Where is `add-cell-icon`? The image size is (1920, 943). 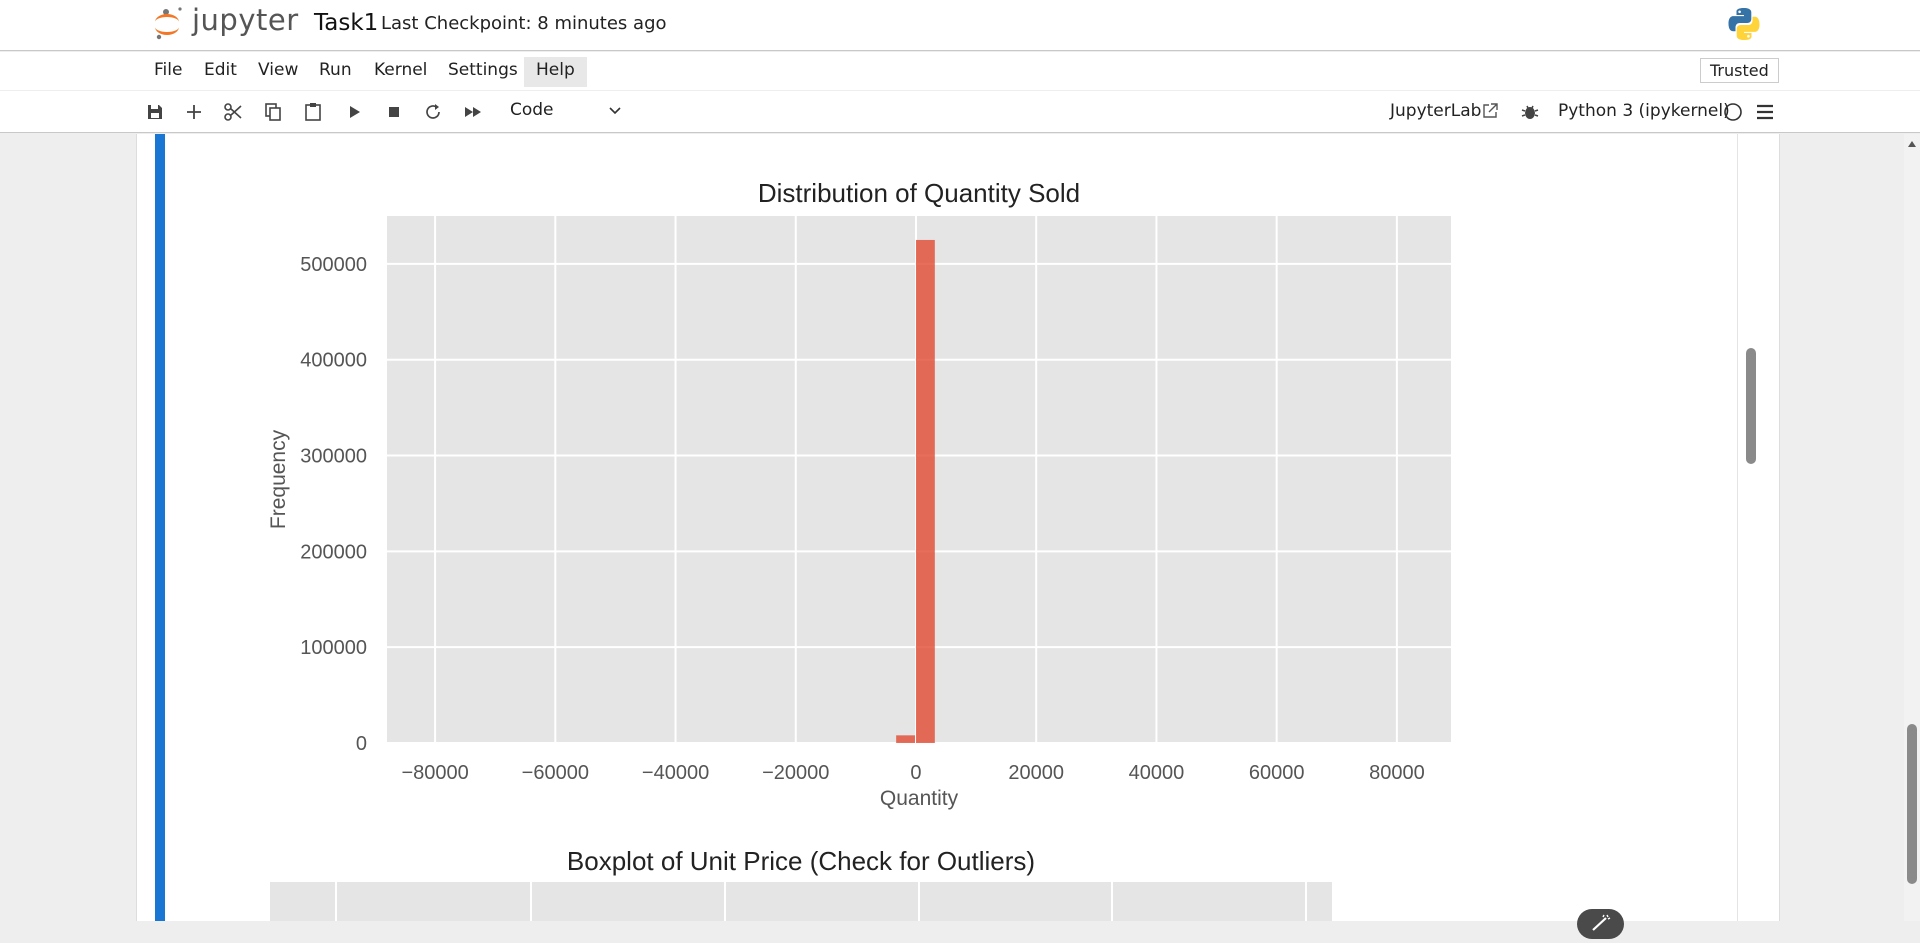
add-cell-icon is located at coordinates (194, 112).